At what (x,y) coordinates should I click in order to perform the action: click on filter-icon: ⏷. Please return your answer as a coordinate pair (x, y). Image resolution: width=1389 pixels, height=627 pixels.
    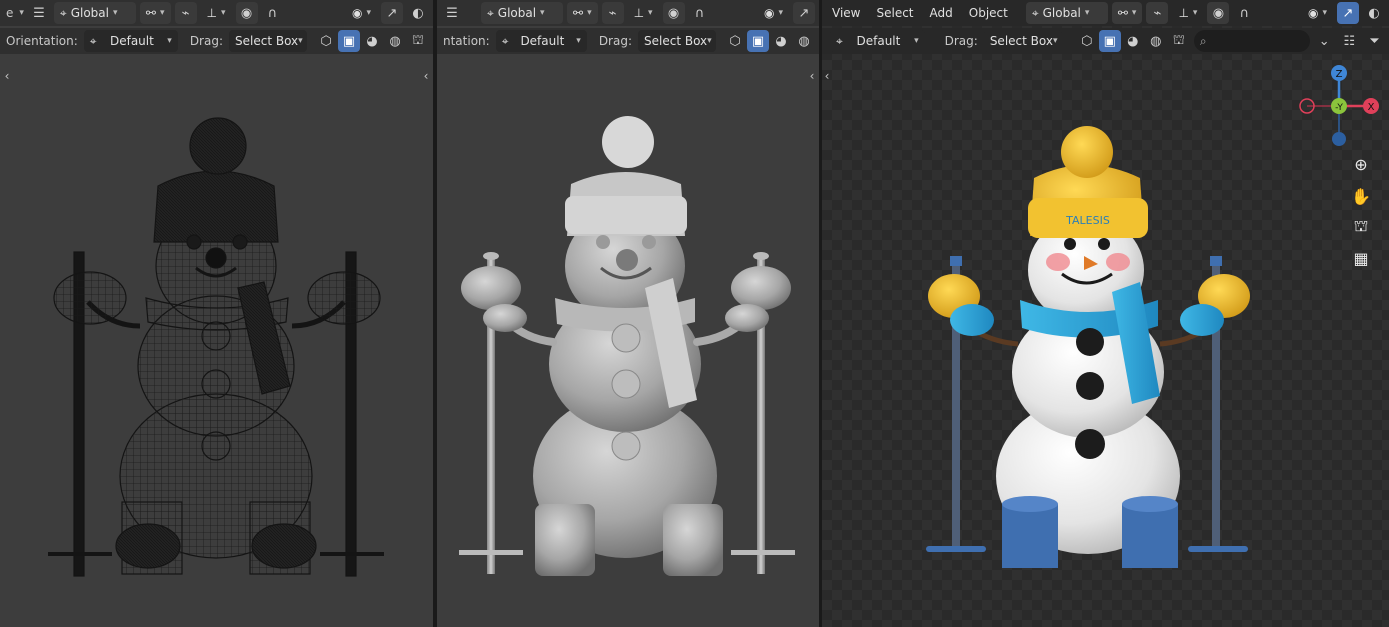
    Looking at the image, I should click on (1374, 41).